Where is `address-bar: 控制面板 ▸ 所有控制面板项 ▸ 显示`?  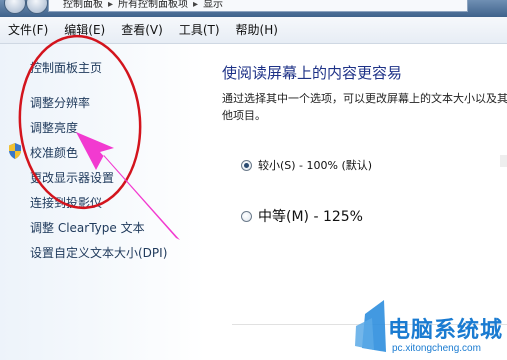
address-bar: 控制面板 ▸ 所有控制面板项 ▸ 显示 is located at coordinates (258, 6).